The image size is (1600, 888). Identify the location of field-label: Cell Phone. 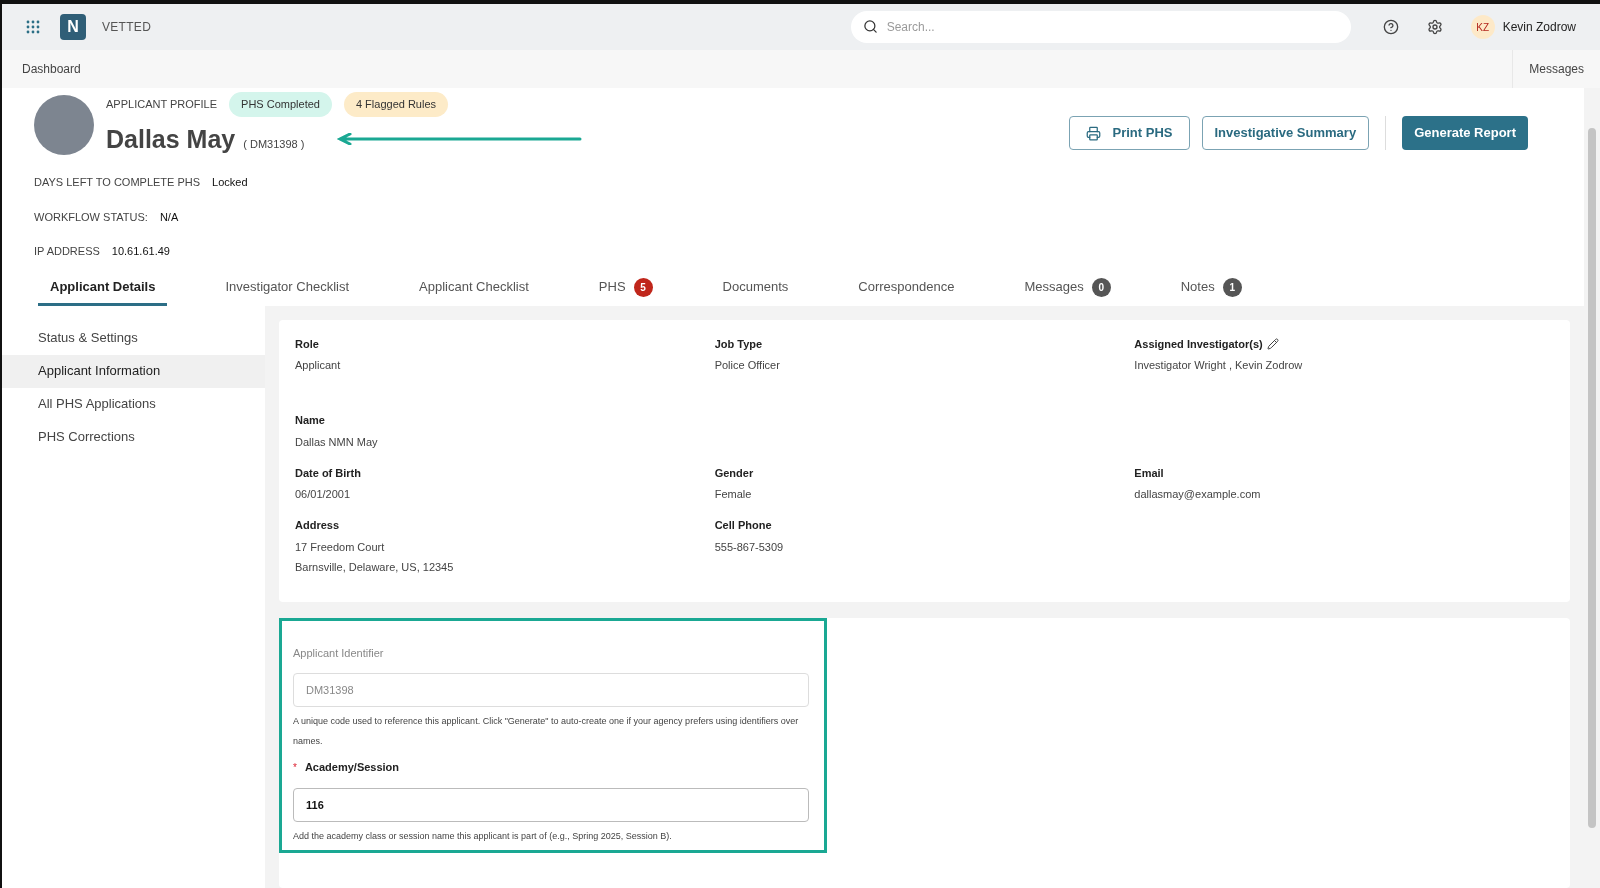
(743, 525).